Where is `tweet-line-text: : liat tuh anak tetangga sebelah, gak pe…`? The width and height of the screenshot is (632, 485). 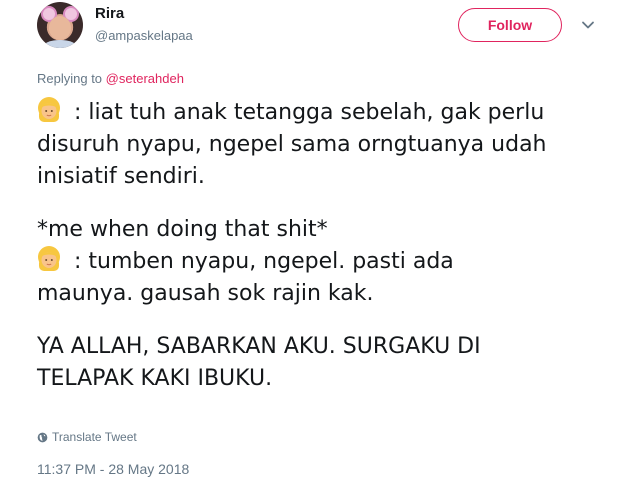 tweet-line-text: : liat tuh anak tetangga sebelah, gak pe… is located at coordinates (306, 112).